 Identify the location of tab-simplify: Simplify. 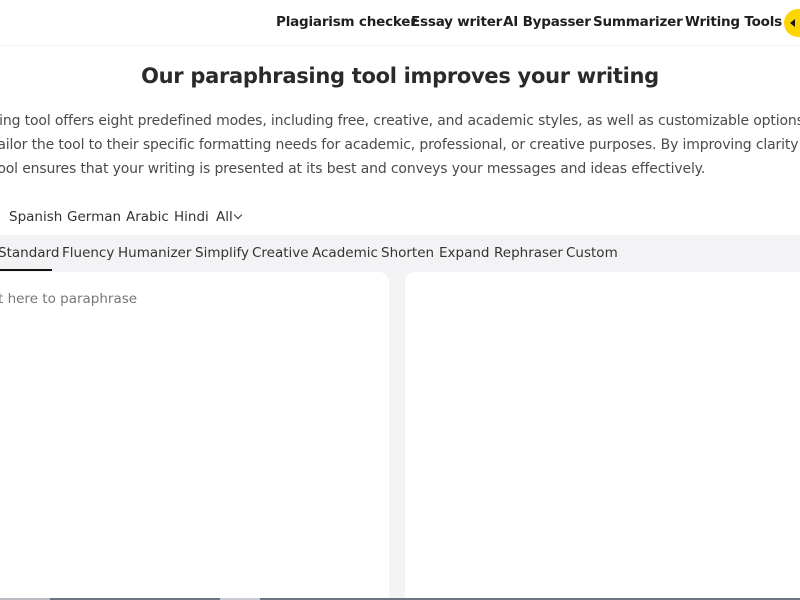
(222, 253).